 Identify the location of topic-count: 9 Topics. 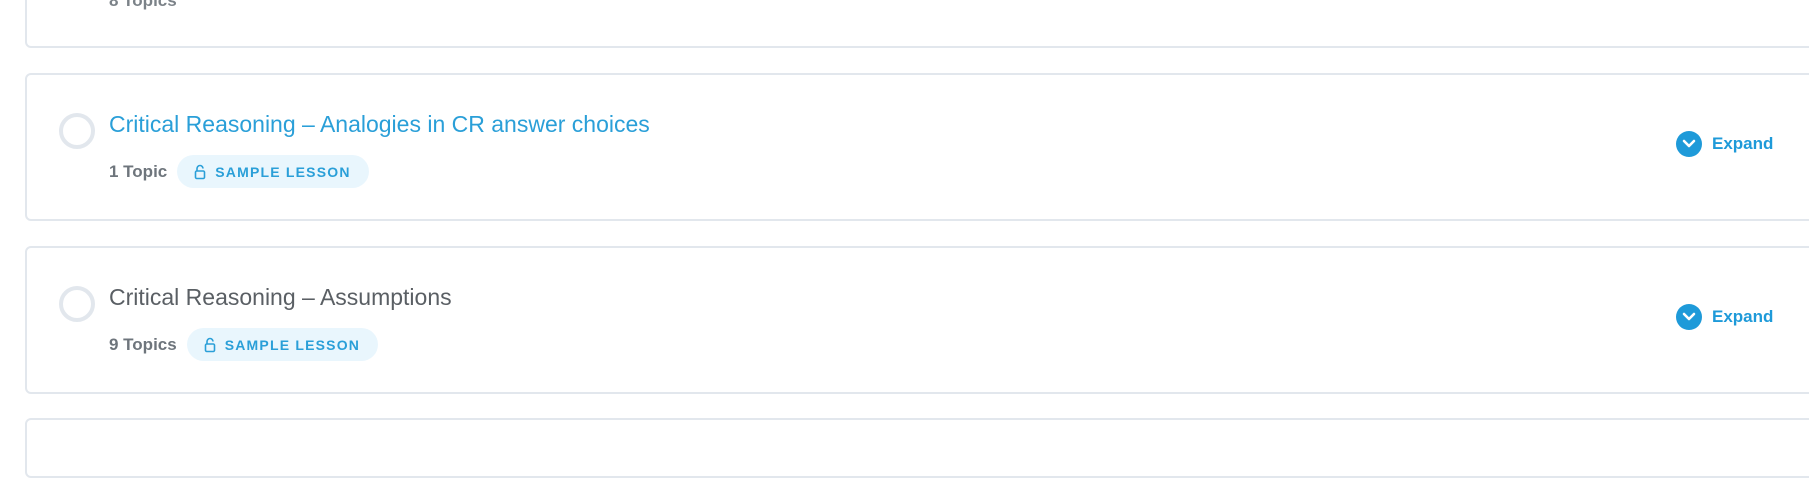
(143, 344).